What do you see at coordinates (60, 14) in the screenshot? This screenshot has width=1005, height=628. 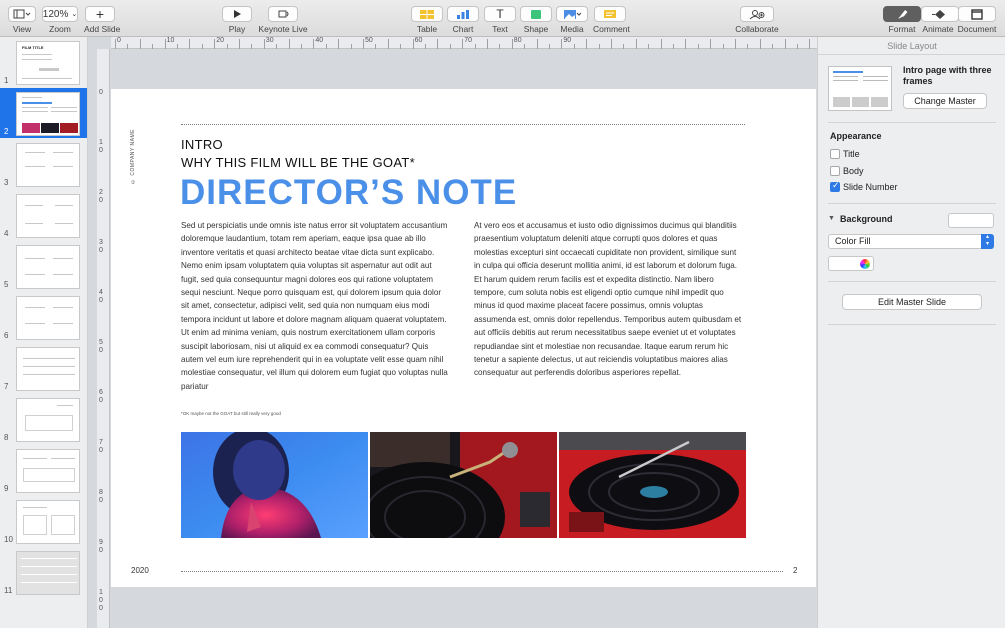 I see `zoom-select: 120% ⌄` at bounding box center [60, 14].